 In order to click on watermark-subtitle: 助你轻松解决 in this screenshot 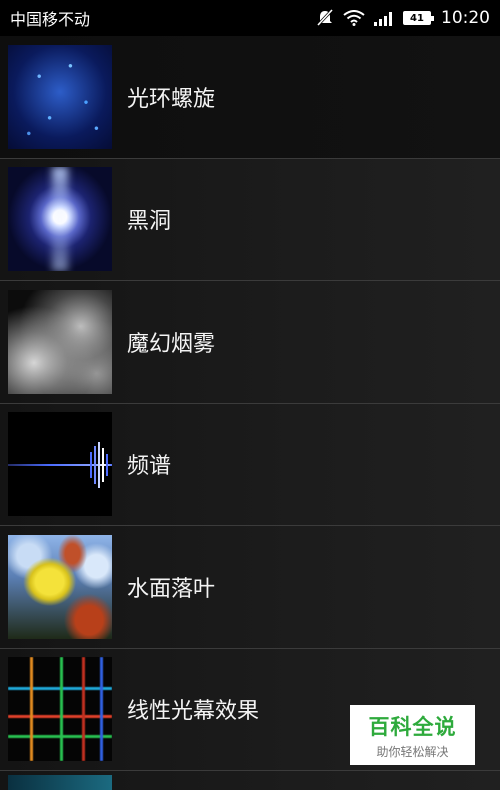, I will do `click(412, 751)`.